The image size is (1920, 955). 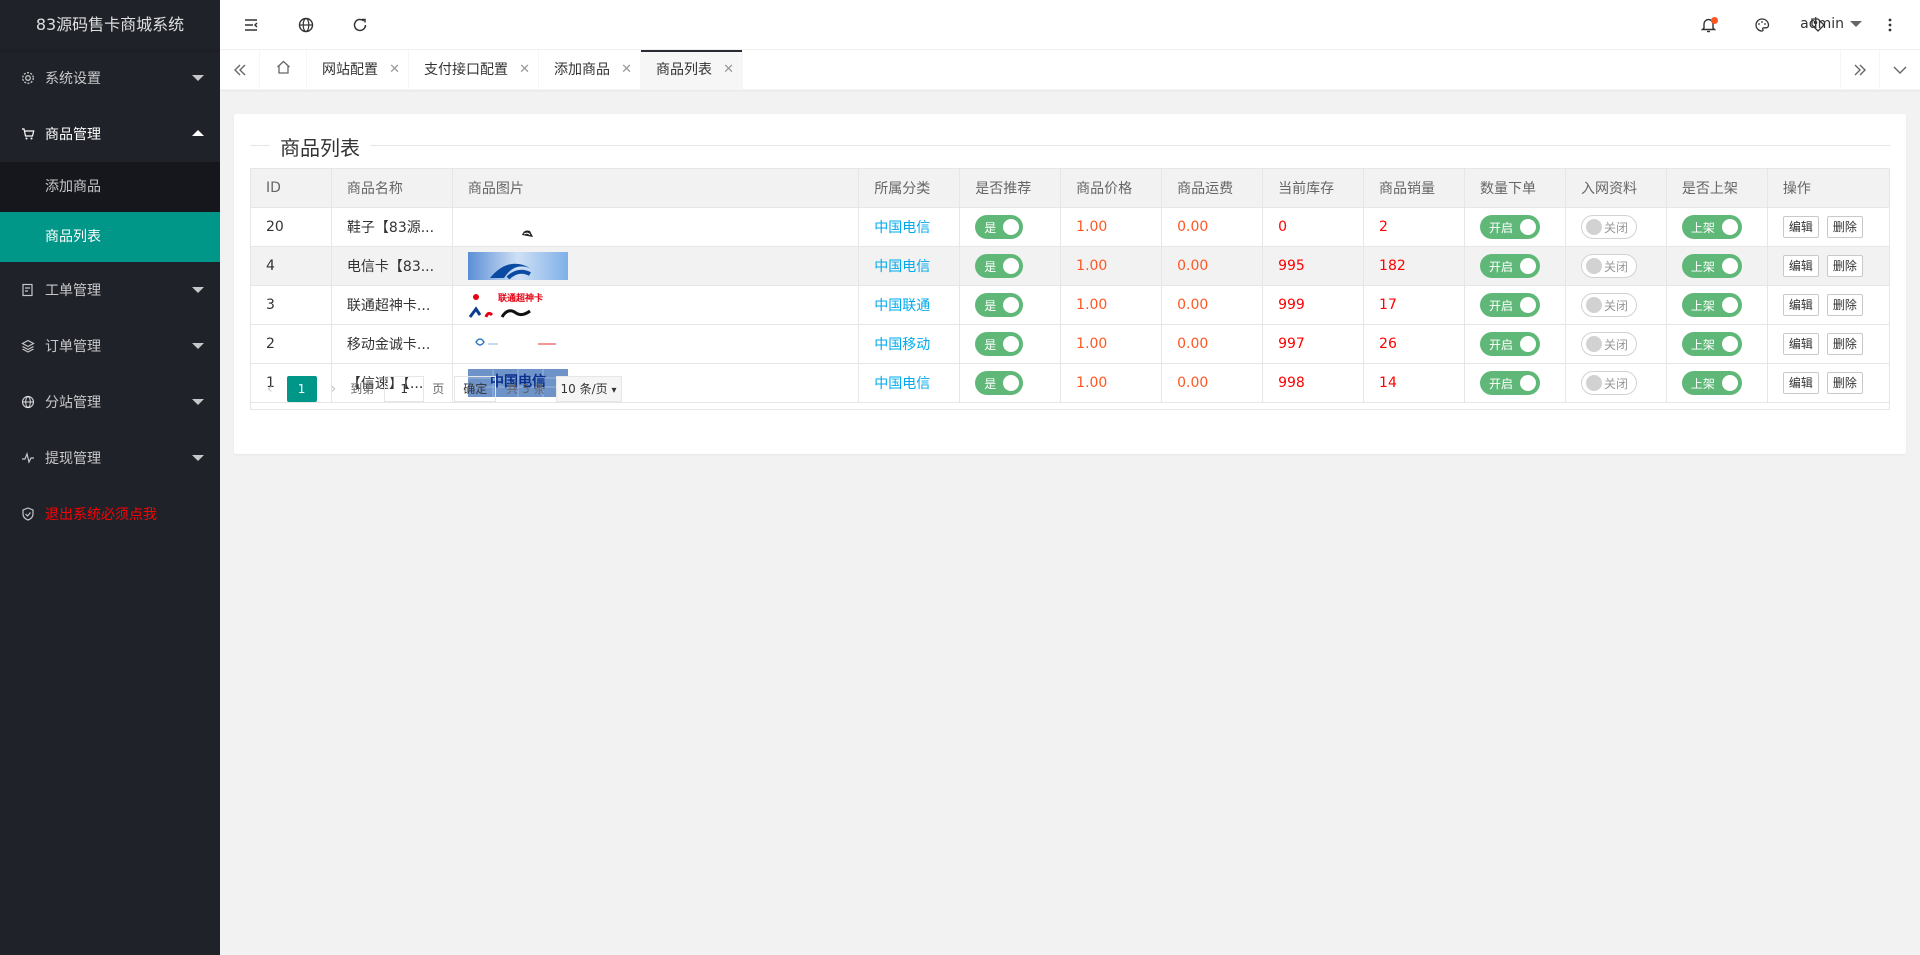 What do you see at coordinates (1414, 188) in the screenshot?
I see `column-header: 商品销量` at bounding box center [1414, 188].